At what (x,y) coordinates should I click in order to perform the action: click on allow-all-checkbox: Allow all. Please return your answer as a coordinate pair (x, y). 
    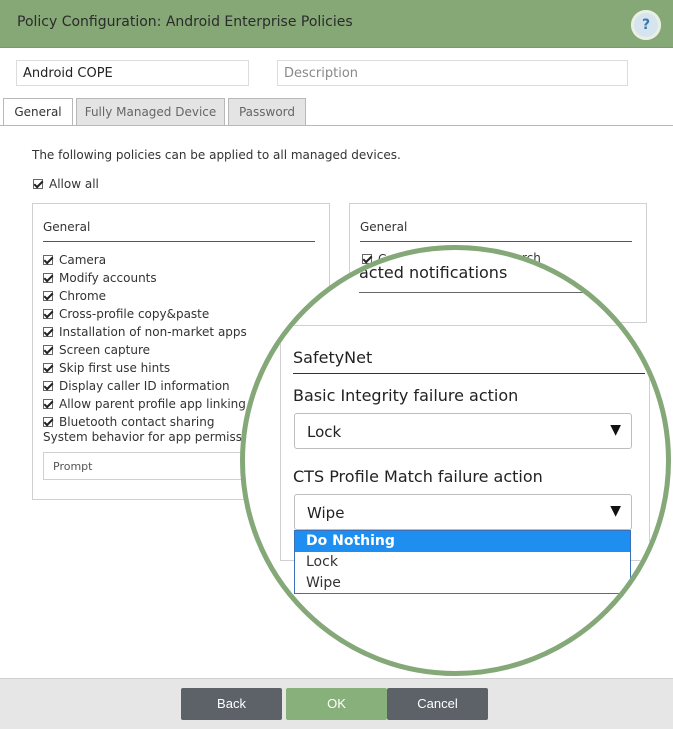
    Looking at the image, I should click on (66, 183).